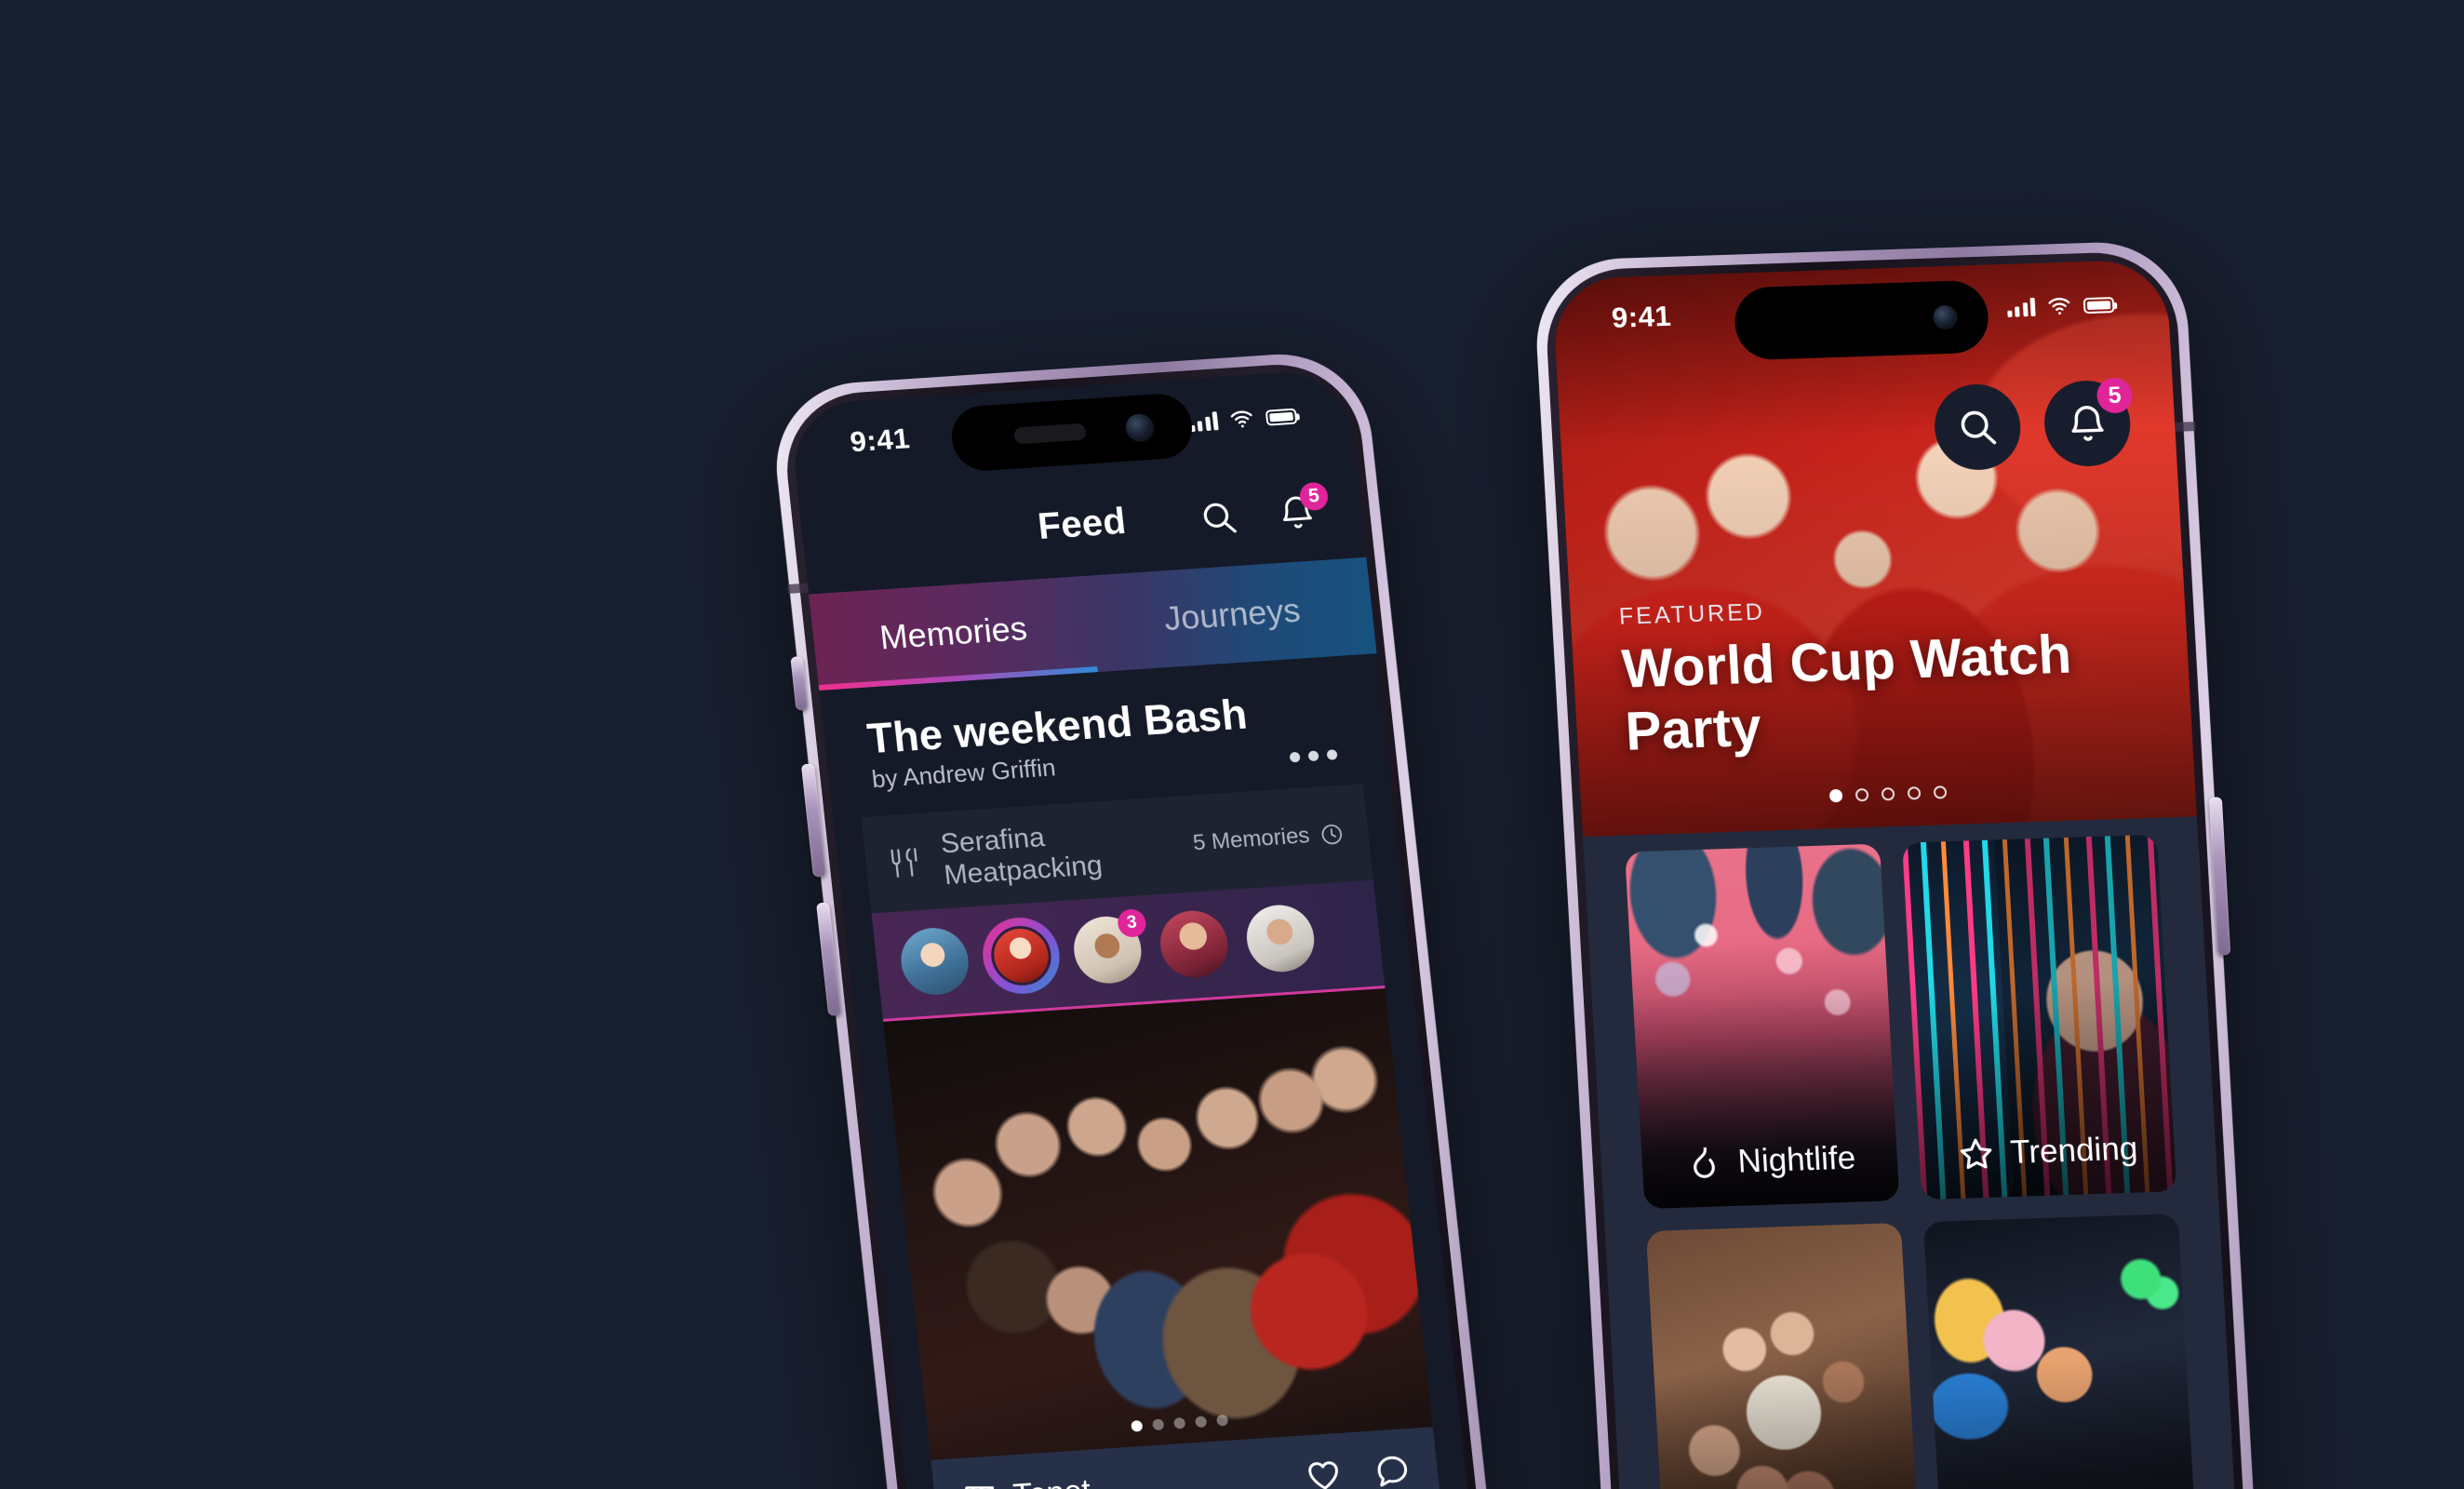 The height and width of the screenshot is (1489, 2464). I want to click on bell-icon: 5, so click(1302, 507).